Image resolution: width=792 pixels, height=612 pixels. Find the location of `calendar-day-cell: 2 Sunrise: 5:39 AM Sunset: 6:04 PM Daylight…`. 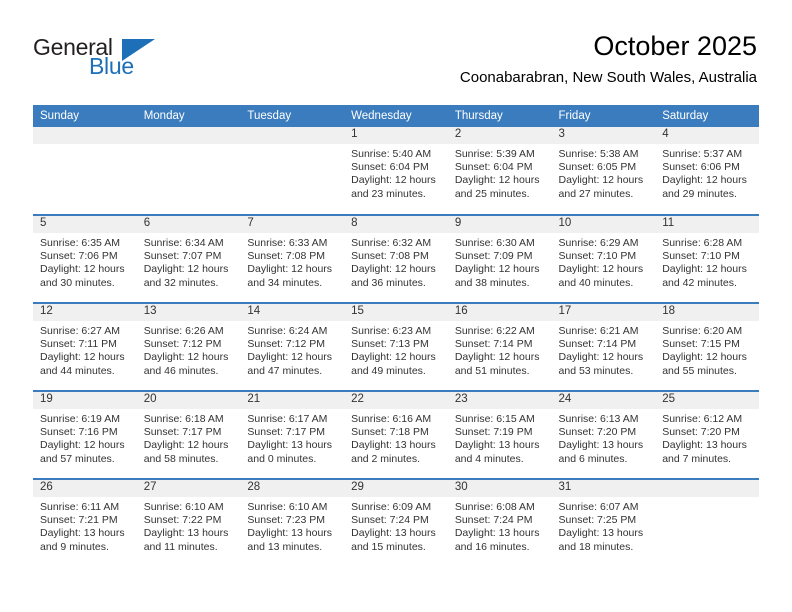

calendar-day-cell: 2 Sunrise: 5:39 AM Sunset: 6:04 PM Daylight… is located at coordinates (499, 171).